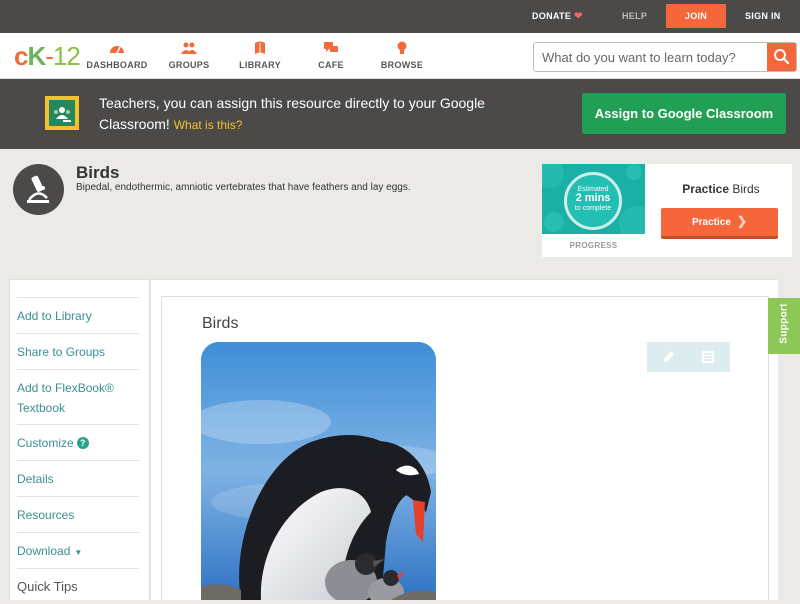  I want to click on caret-down-icon: ▼, so click(78, 552).